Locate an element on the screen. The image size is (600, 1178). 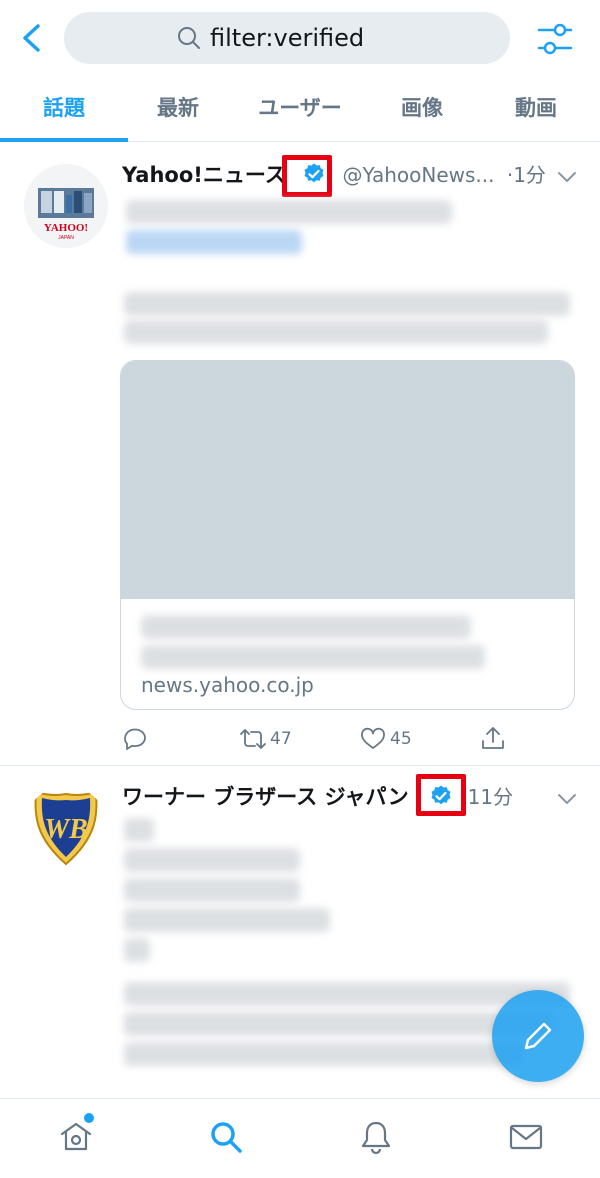
retweet-icon is located at coordinates (253, 739).